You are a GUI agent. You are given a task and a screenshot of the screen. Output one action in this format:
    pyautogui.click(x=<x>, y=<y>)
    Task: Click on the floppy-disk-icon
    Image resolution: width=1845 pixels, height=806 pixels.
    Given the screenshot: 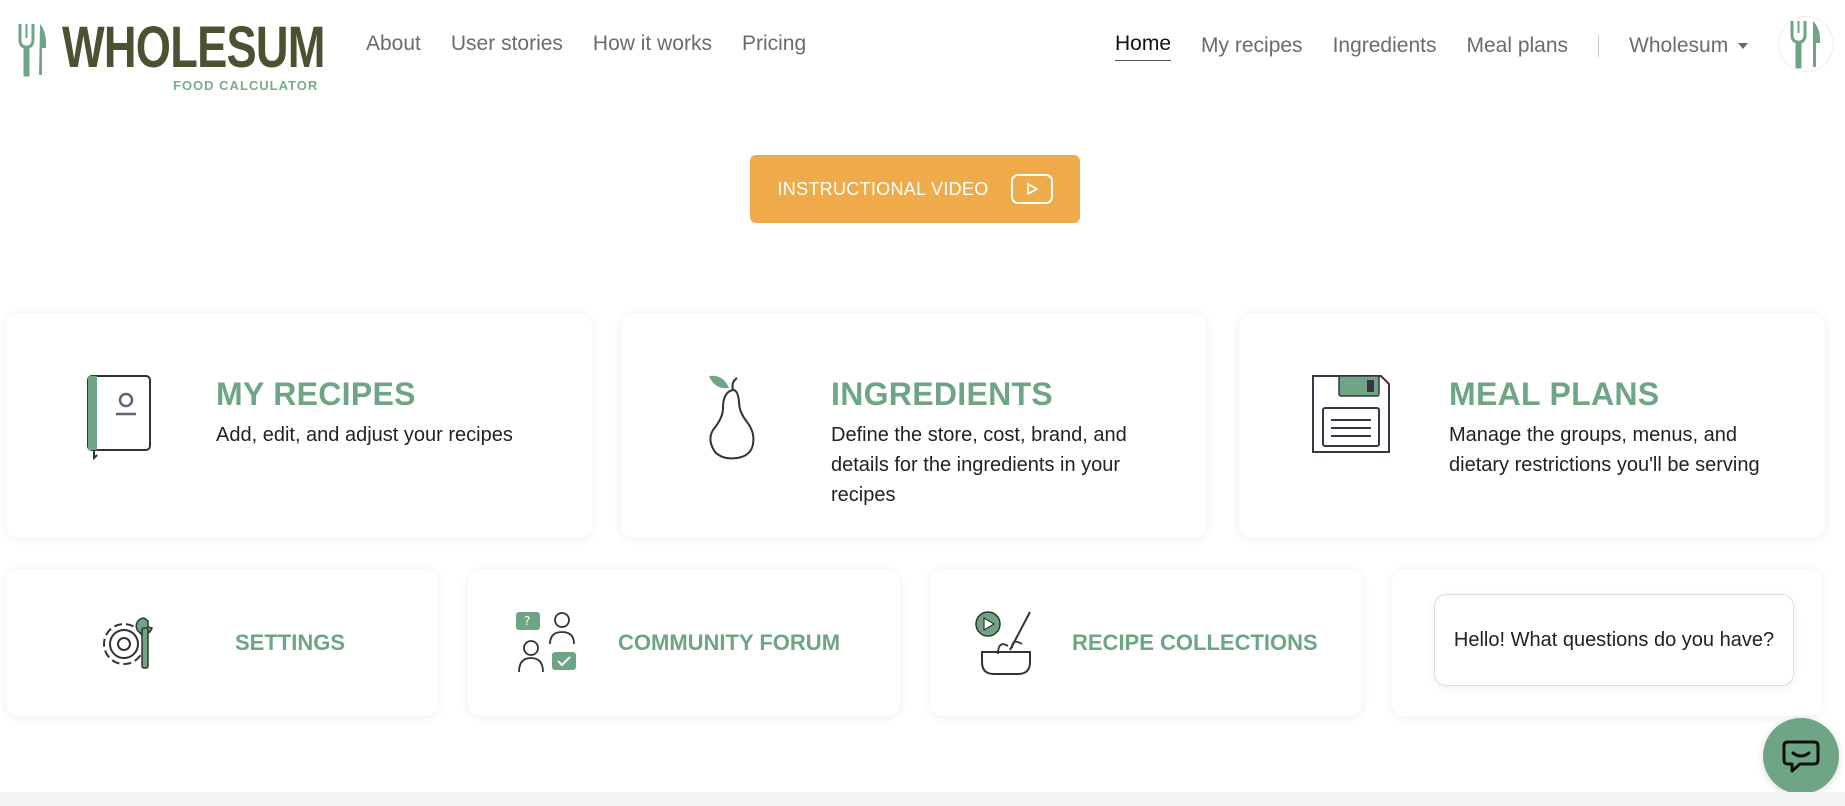 What is the action you would take?
    pyautogui.click(x=1351, y=414)
    